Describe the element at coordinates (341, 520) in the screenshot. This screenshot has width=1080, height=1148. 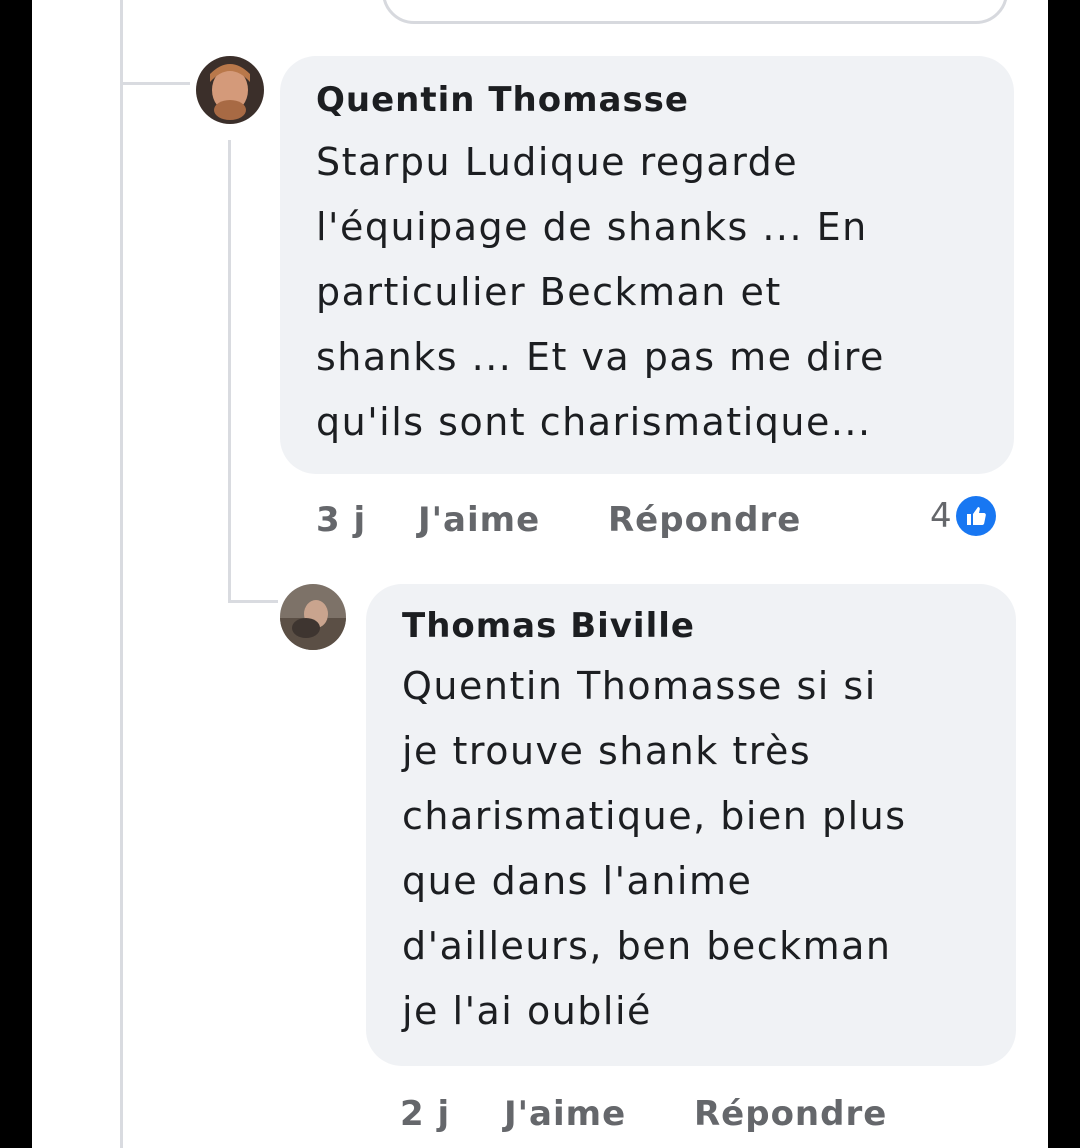
I see `comment-time: 3 j` at that location.